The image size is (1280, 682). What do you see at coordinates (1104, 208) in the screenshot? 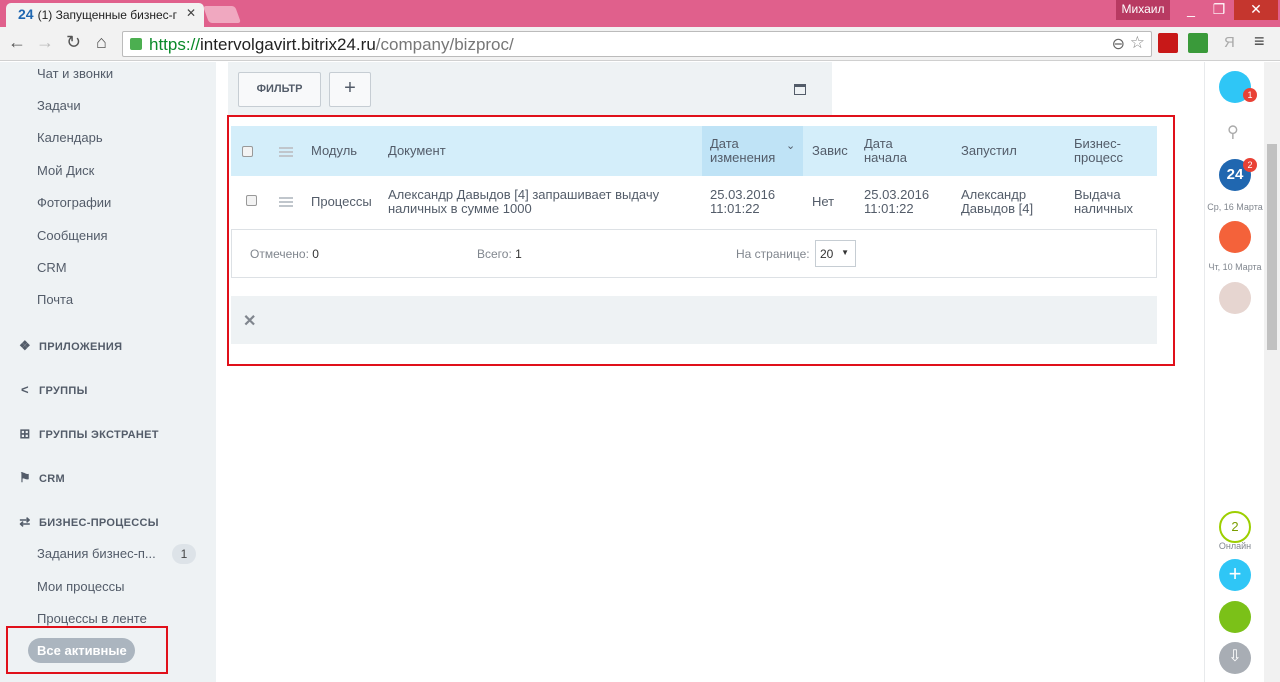
I see `cell-text: наличных` at bounding box center [1104, 208].